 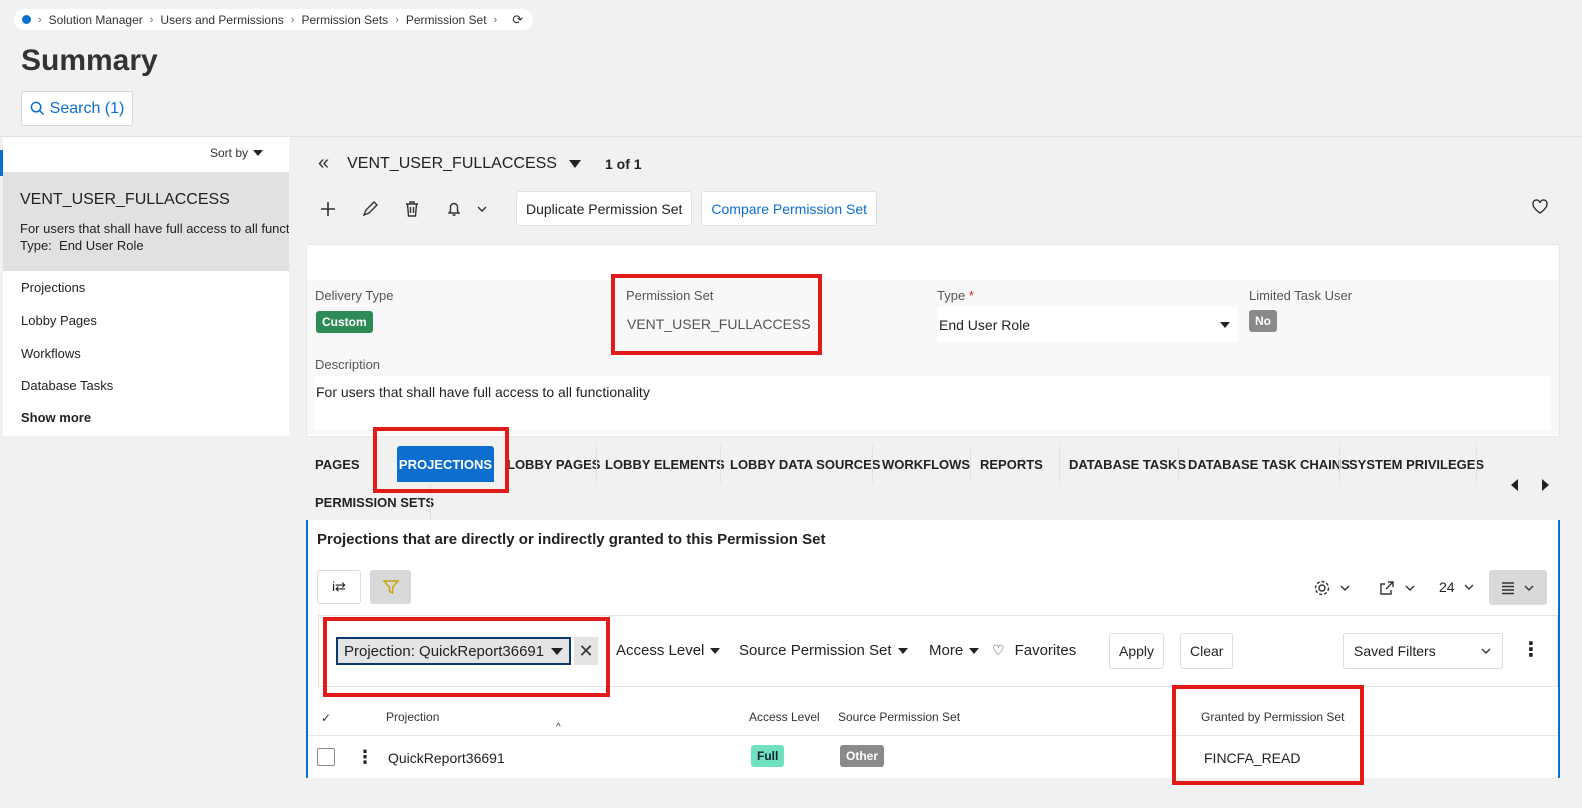 I want to click on more-filter-label: More, so click(x=946, y=650).